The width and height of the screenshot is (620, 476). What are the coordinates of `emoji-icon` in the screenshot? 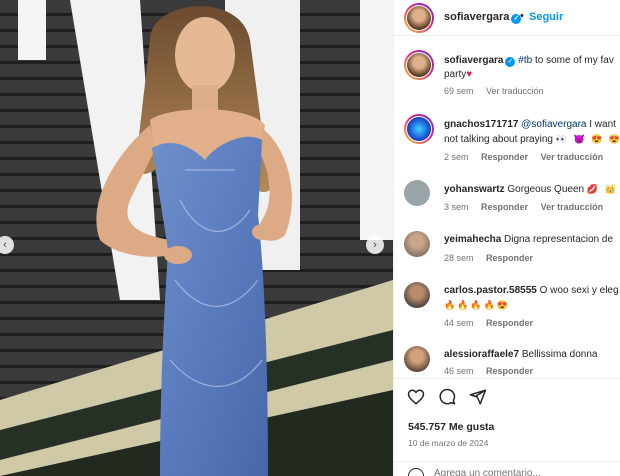 It's located at (416, 472).